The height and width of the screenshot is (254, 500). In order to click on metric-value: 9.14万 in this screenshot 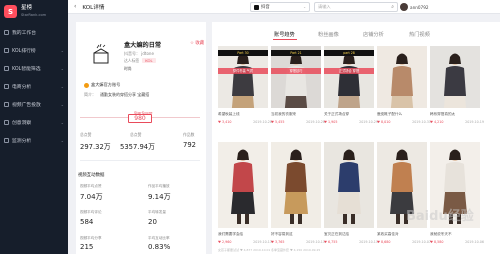, I will do `click(159, 197)`.